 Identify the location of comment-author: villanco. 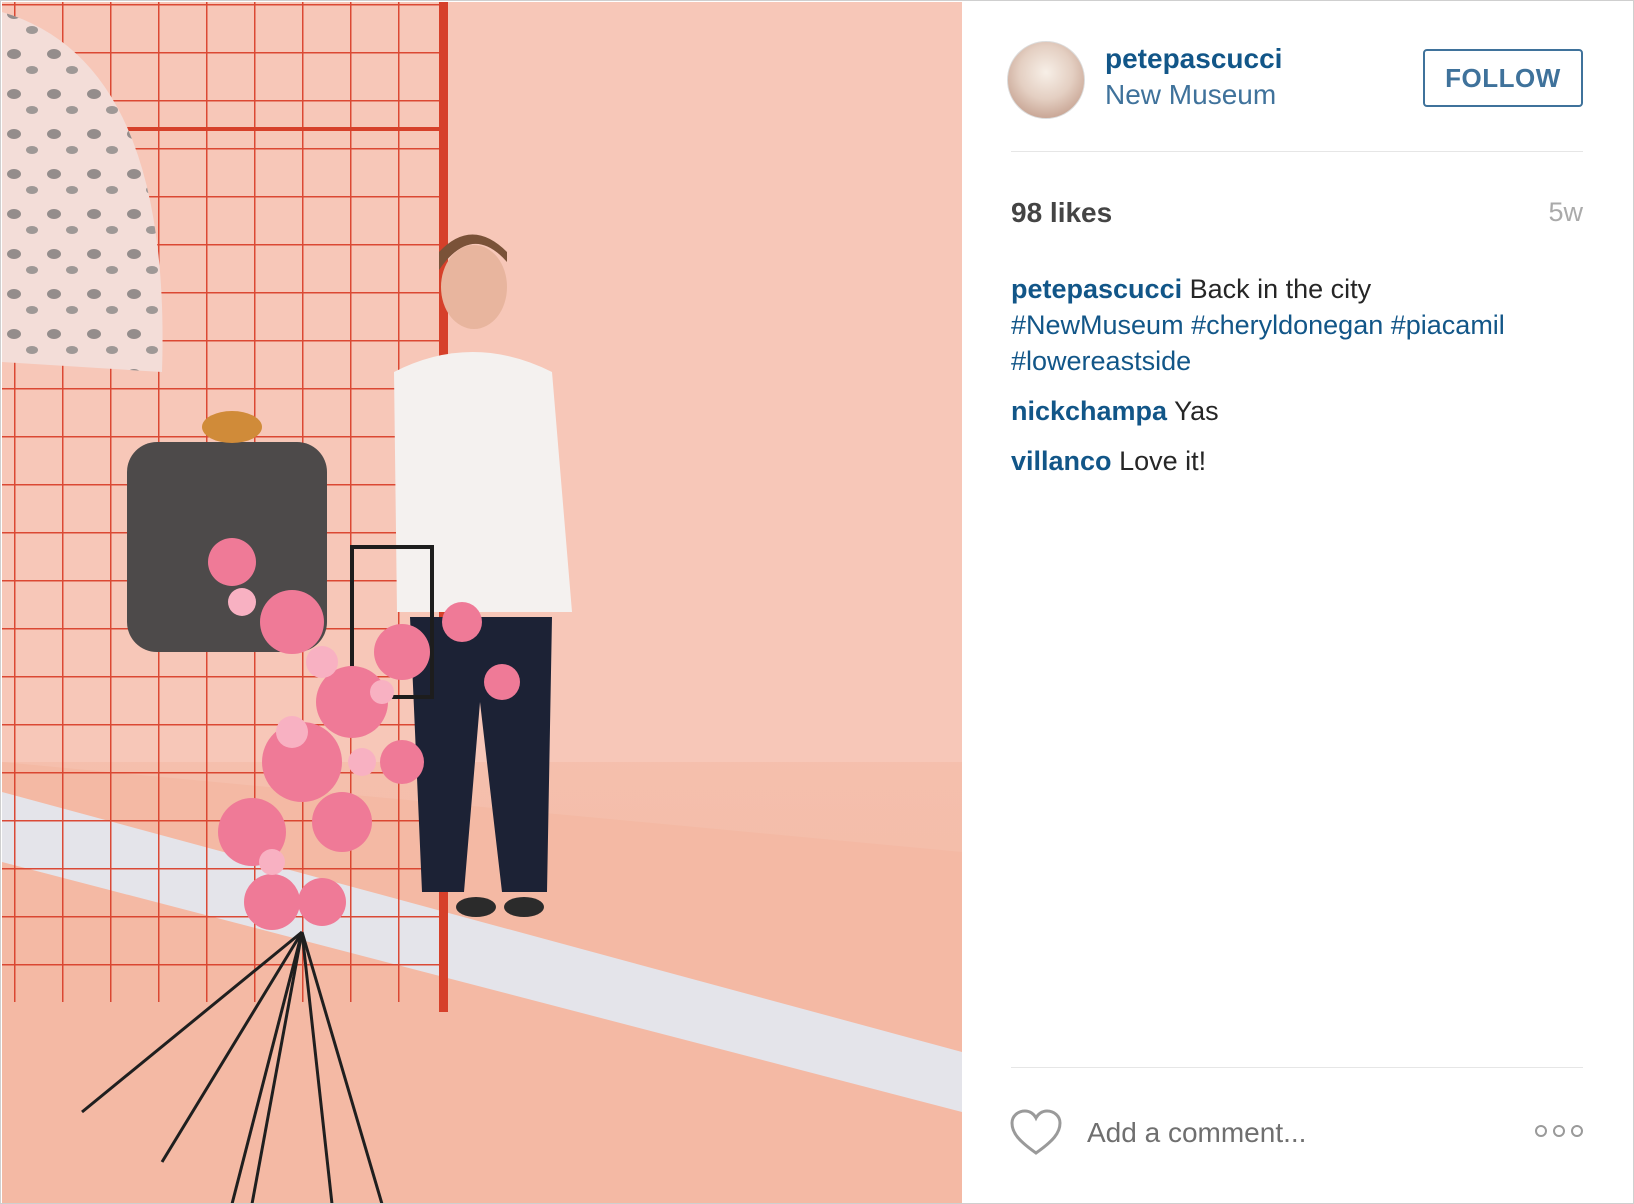
(1061, 461).